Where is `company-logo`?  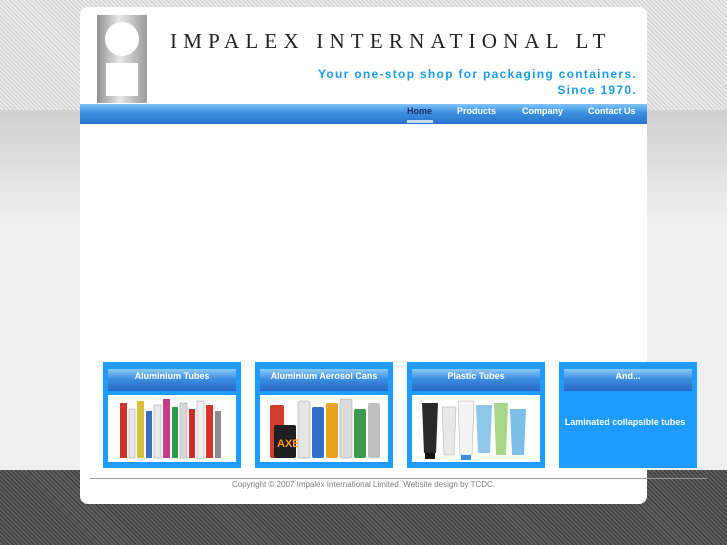 company-logo is located at coordinates (122, 59).